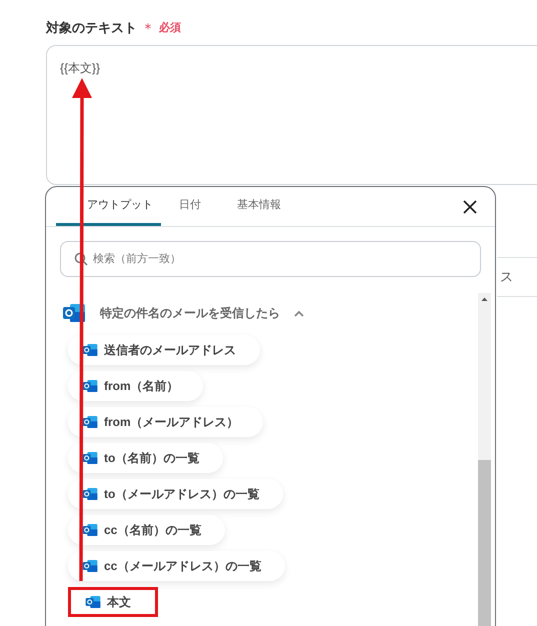  I want to click on input-field: ス, so click(517, 277).